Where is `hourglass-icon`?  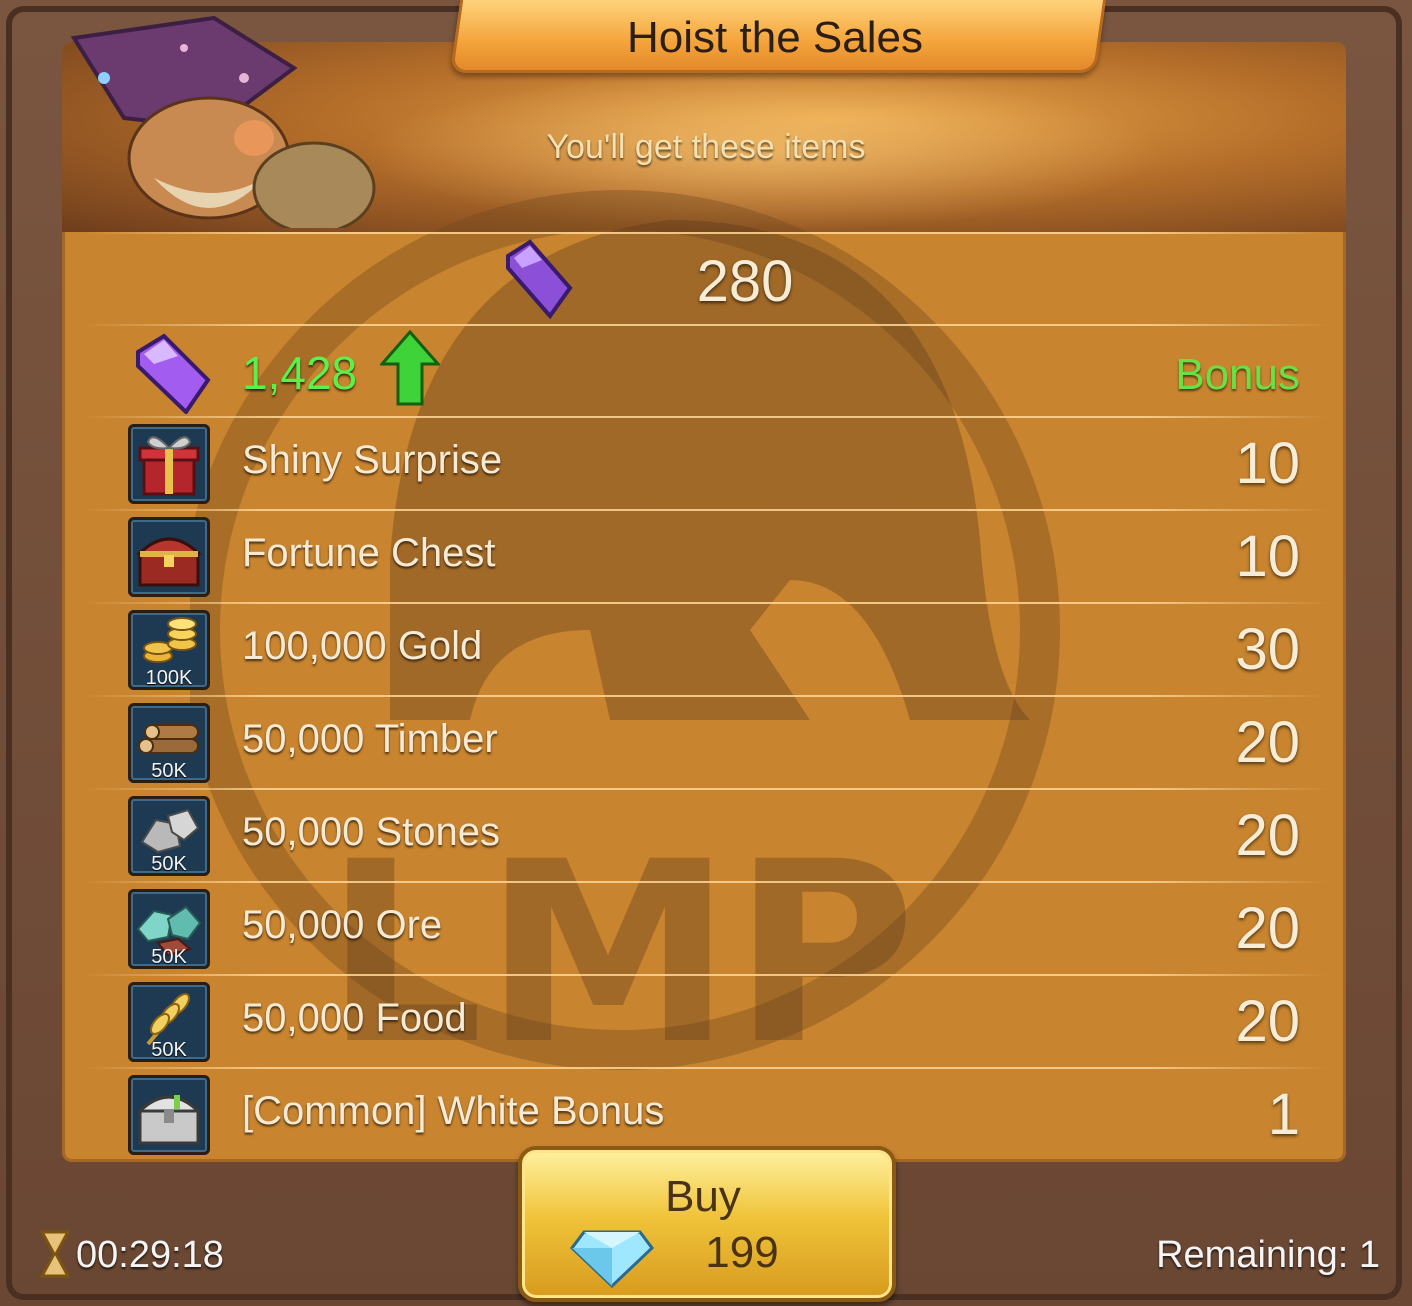 hourglass-icon is located at coordinates (55, 1254).